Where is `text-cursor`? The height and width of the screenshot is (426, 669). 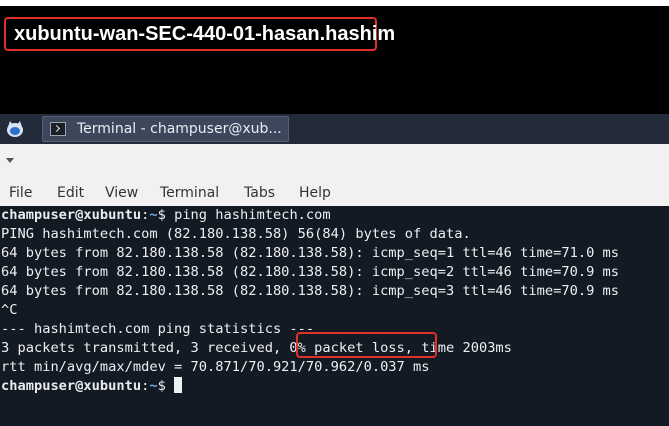
text-cursor is located at coordinates (178, 385).